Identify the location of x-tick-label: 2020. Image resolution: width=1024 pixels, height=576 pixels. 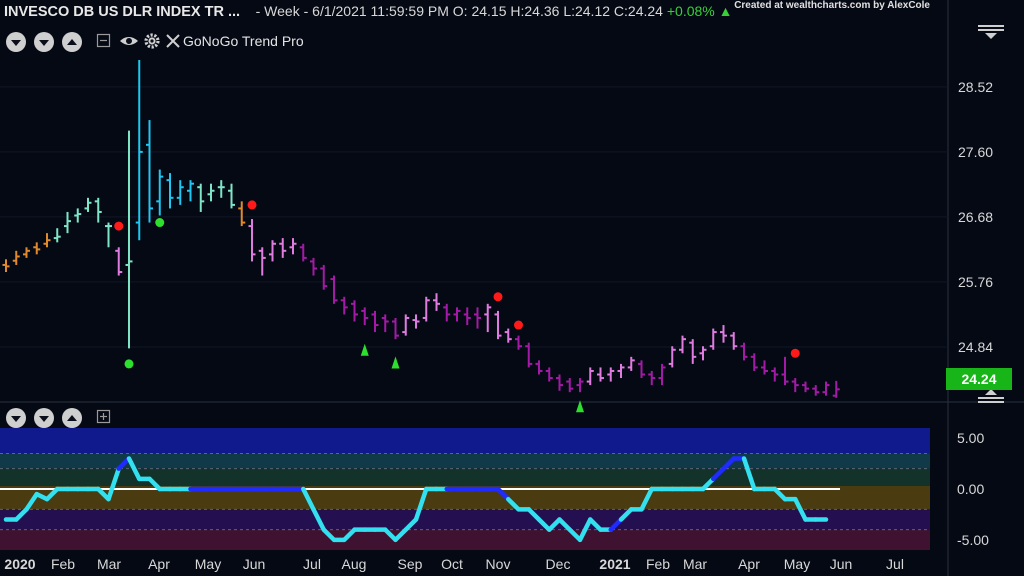
(19, 564).